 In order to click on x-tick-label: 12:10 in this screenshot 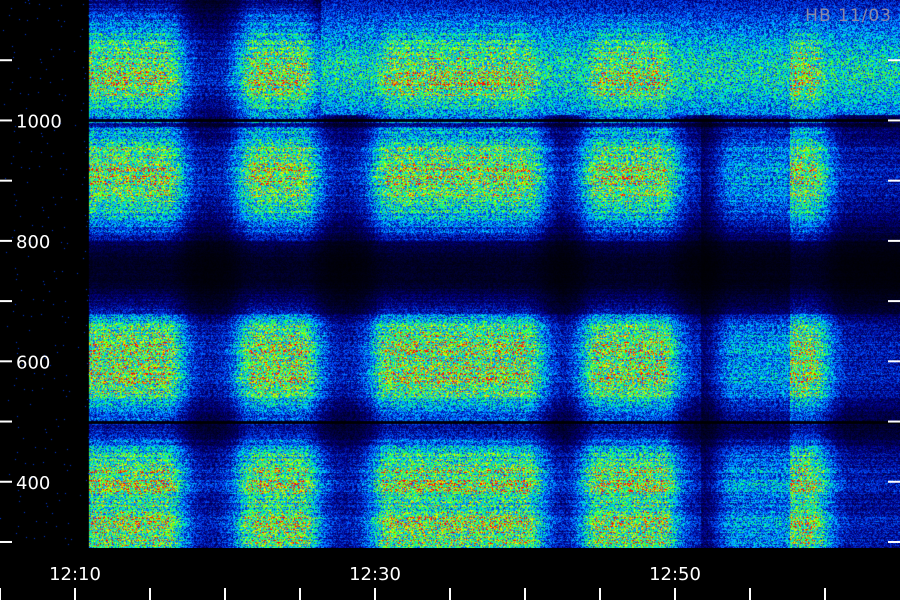, I will do `click(75, 574)`.